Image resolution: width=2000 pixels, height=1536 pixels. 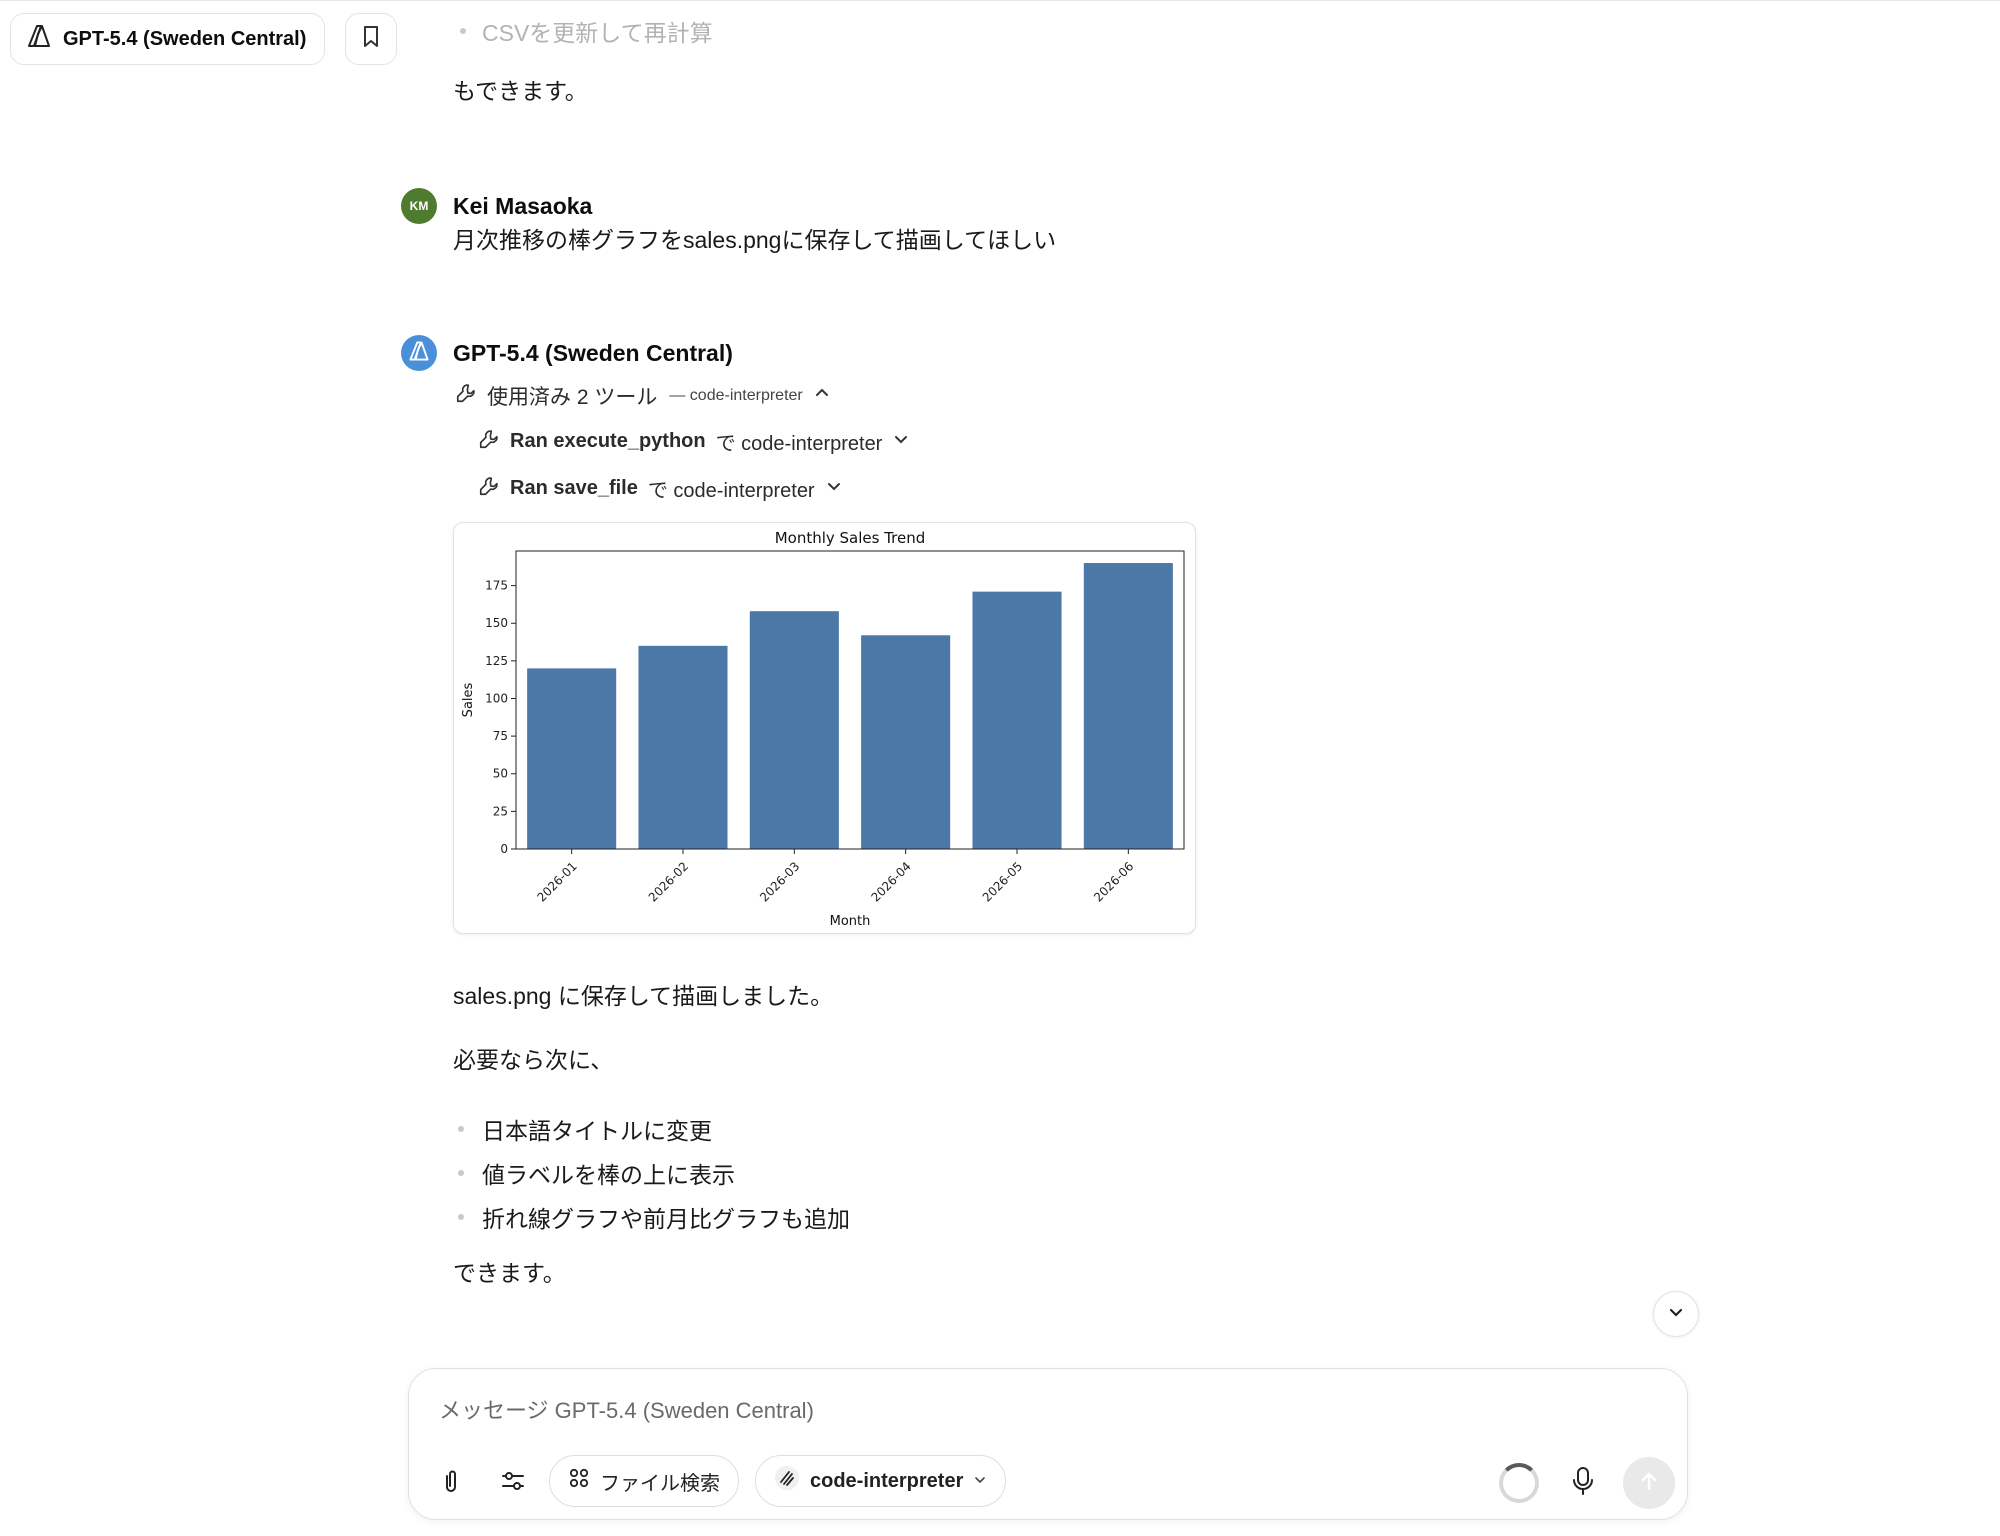 What do you see at coordinates (496, 586) in the screenshot?
I see `y-tick-label: 175` at bounding box center [496, 586].